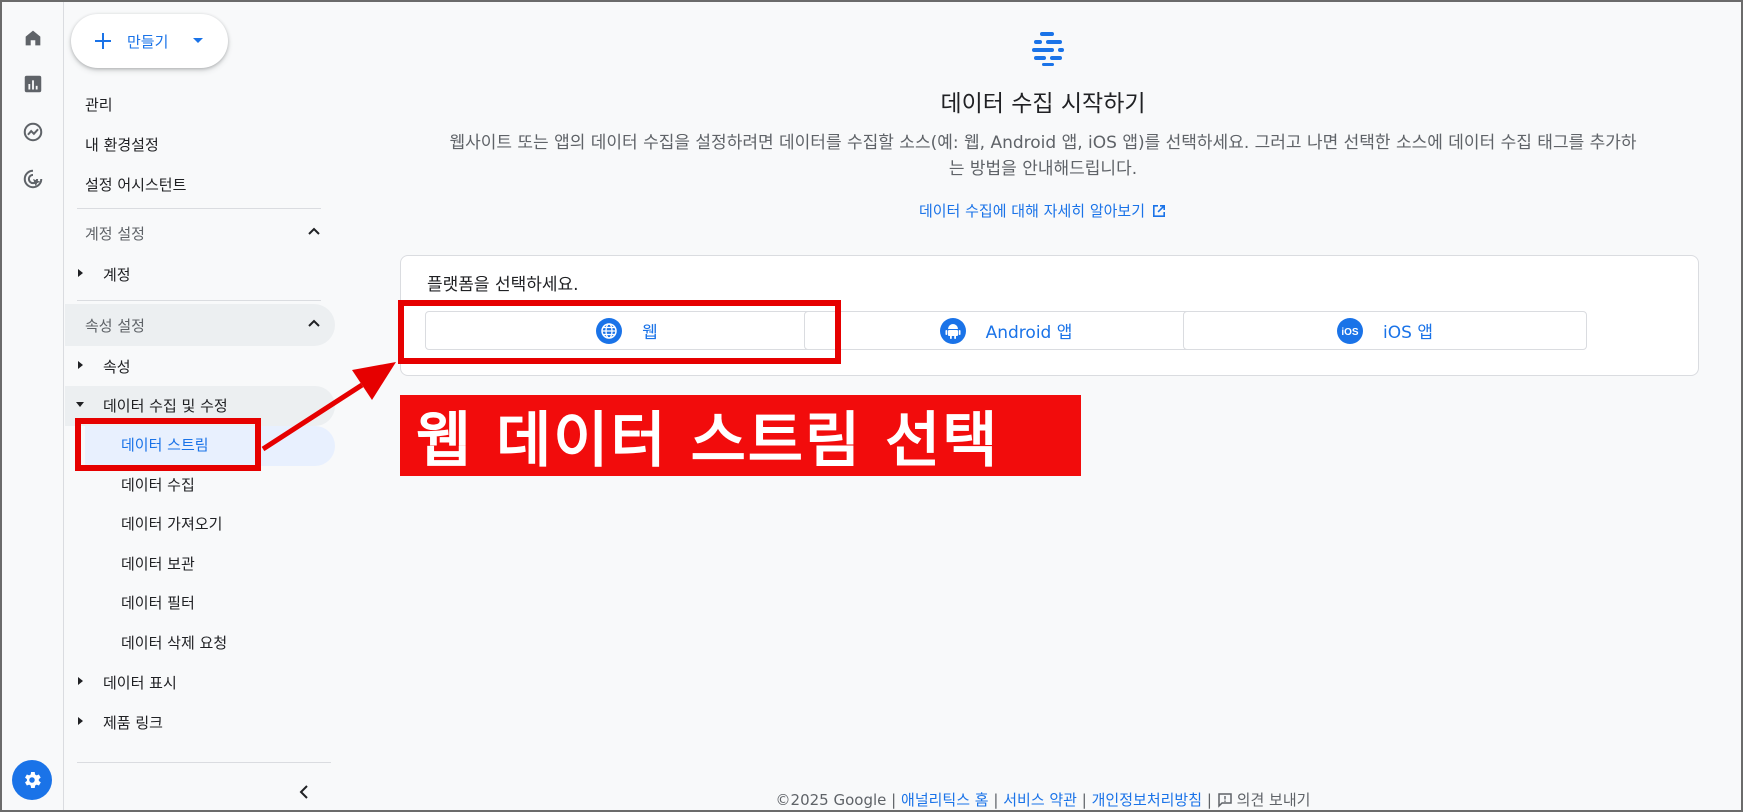 This screenshot has height=812, width=1743. What do you see at coordinates (198, 40) in the screenshot?
I see `chevron-down-icon` at bounding box center [198, 40].